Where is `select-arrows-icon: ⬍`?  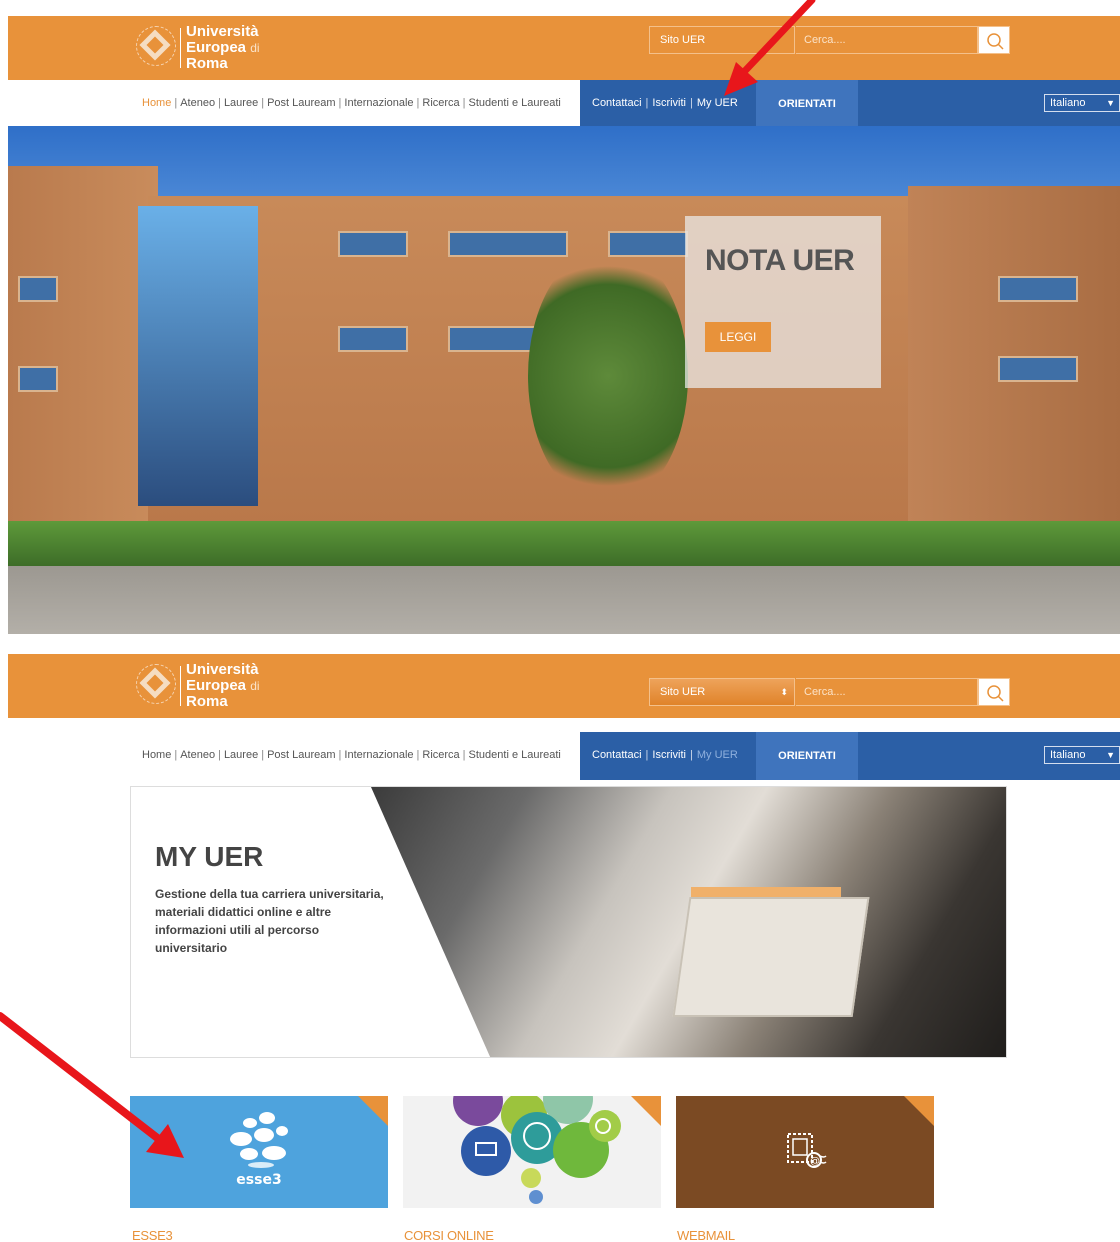 select-arrows-icon: ⬍ is located at coordinates (784, 692).